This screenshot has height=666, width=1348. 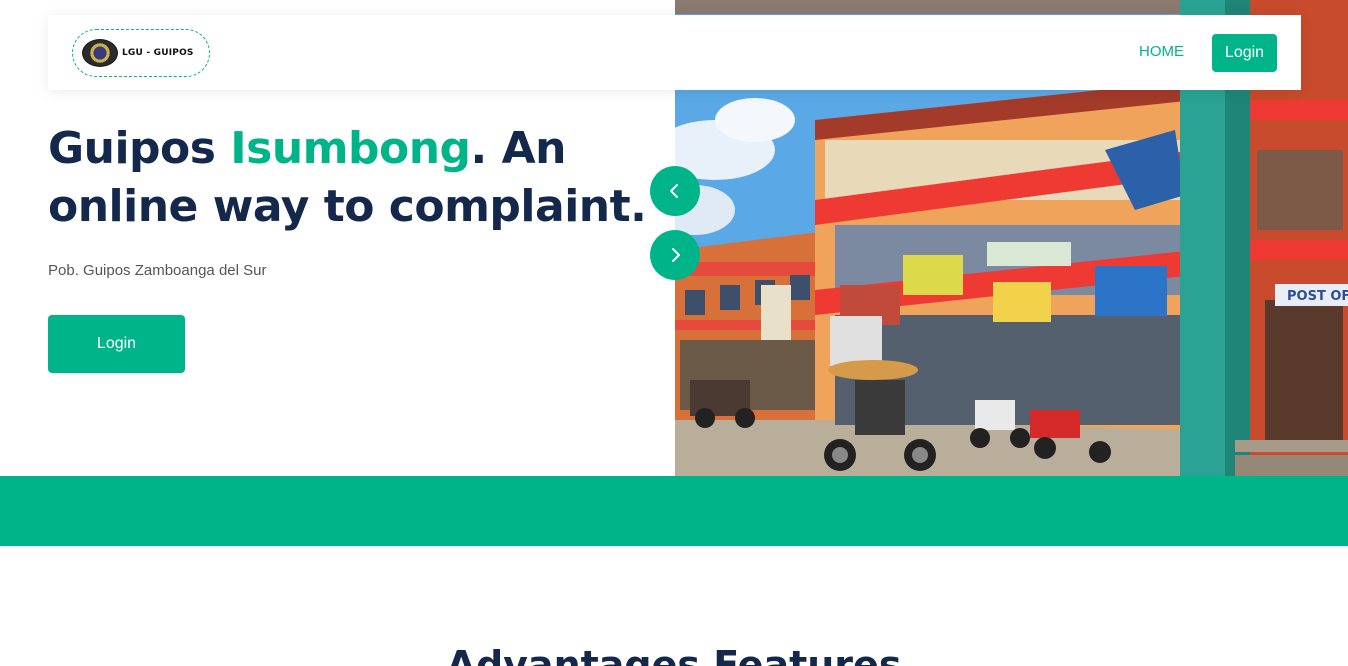 I want to click on logo: LGU - GUIPOS, so click(x=141, y=53).